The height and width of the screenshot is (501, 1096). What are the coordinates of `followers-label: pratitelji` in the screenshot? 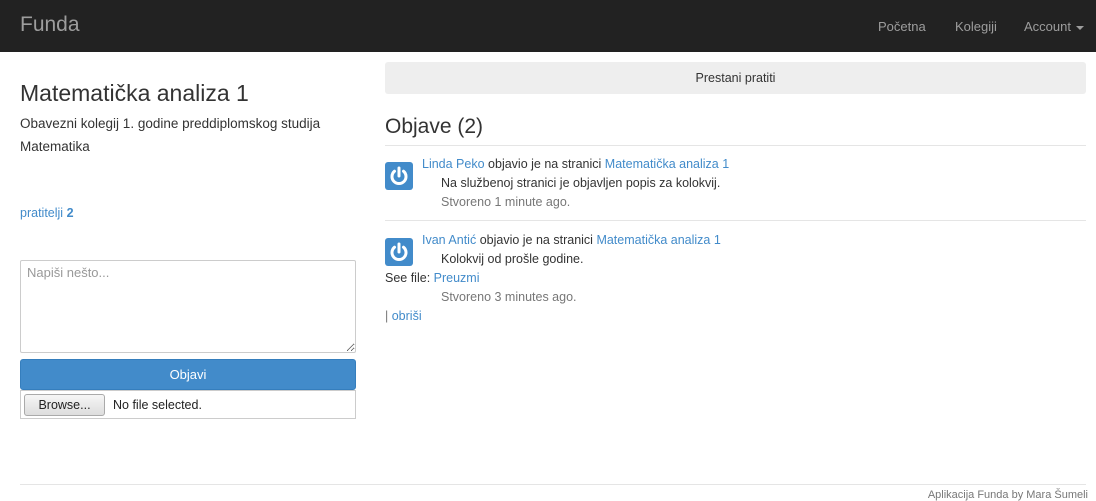 It's located at (42, 213).